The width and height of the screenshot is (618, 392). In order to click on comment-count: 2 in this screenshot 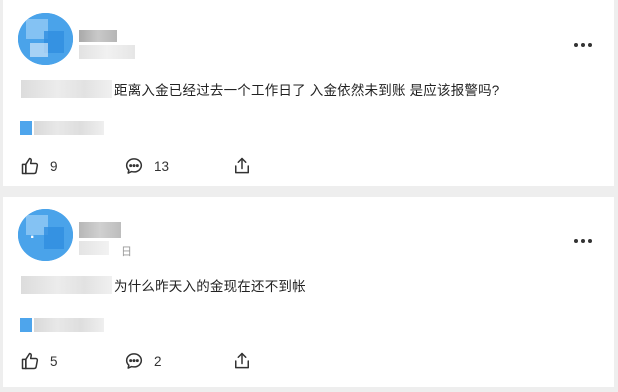, I will do `click(158, 361)`.